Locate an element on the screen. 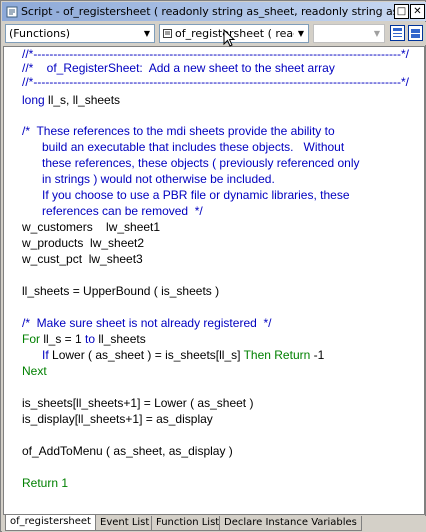  code-line: w_customers lw_sheet1 is located at coordinates (91, 227).